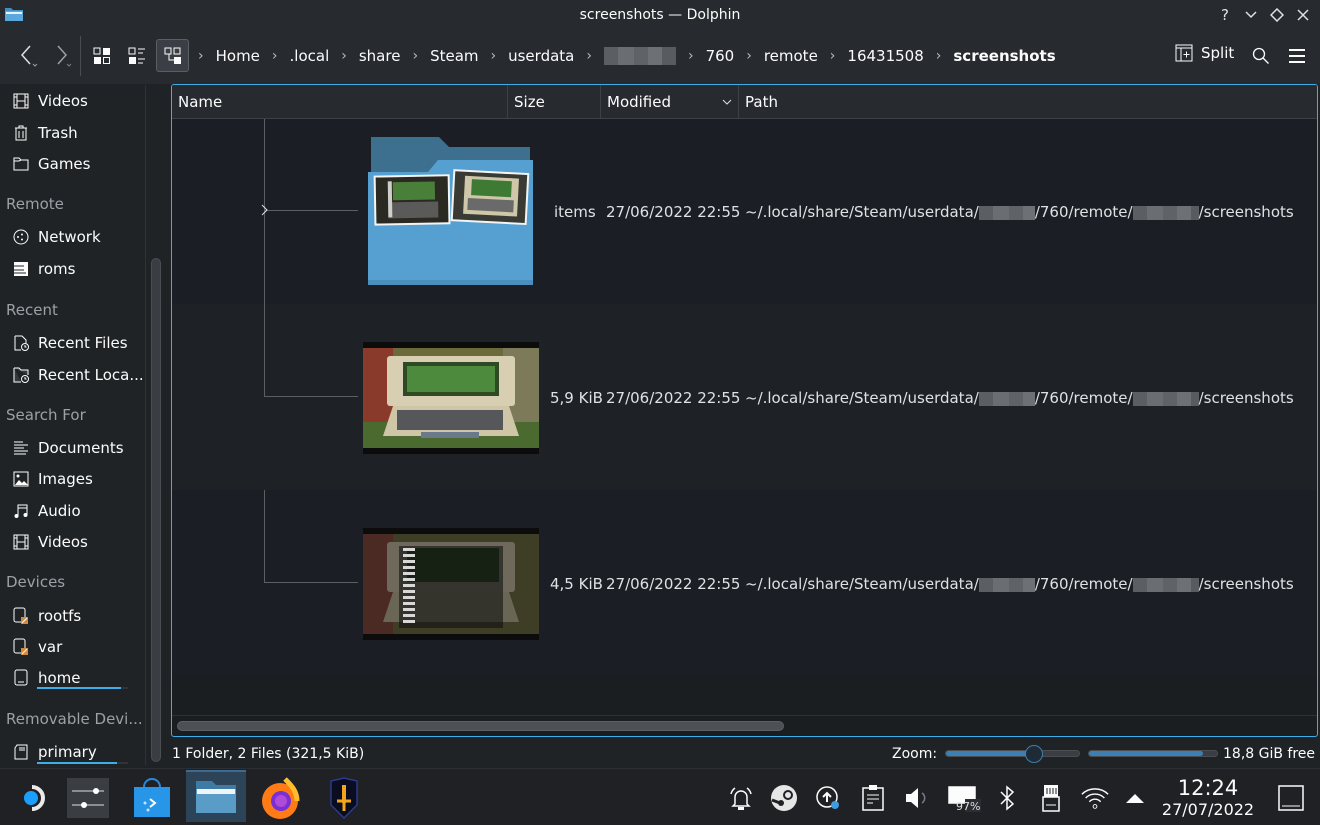 The height and width of the screenshot is (825, 1320). Describe the element at coordinates (554, 102) in the screenshot. I see `column-size: Size` at that location.